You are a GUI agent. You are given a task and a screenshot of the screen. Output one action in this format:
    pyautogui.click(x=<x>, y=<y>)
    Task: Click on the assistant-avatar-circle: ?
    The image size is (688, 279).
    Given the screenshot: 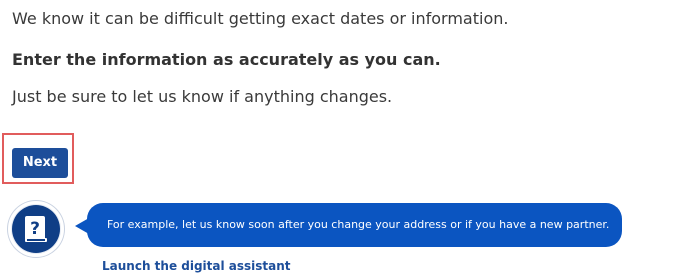 What is the action you would take?
    pyautogui.click(x=36, y=229)
    